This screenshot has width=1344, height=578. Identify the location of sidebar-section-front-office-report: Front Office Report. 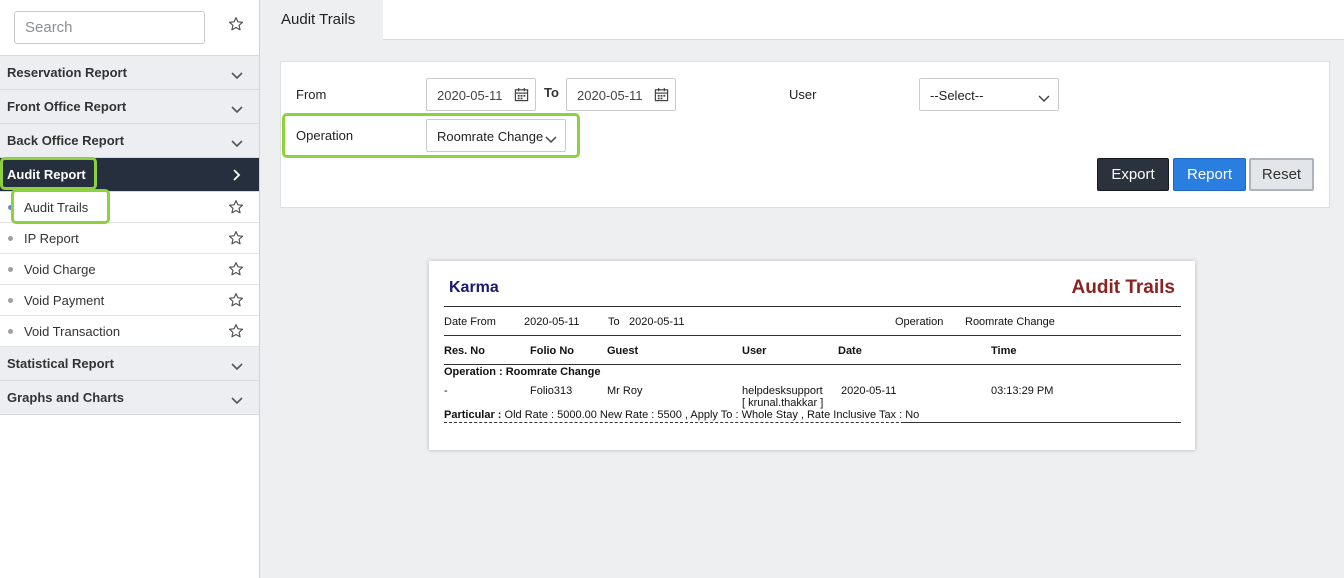
(129, 107).